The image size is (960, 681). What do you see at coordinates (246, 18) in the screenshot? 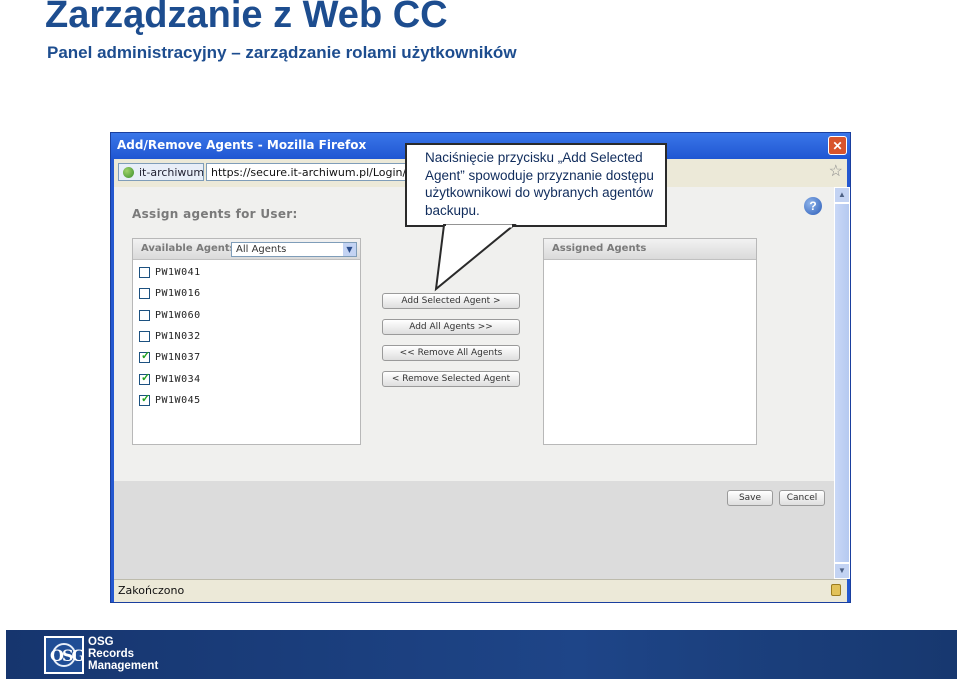
I see `slide-title: Zarządzanie z Web CC` at bounding box center [246, 18].